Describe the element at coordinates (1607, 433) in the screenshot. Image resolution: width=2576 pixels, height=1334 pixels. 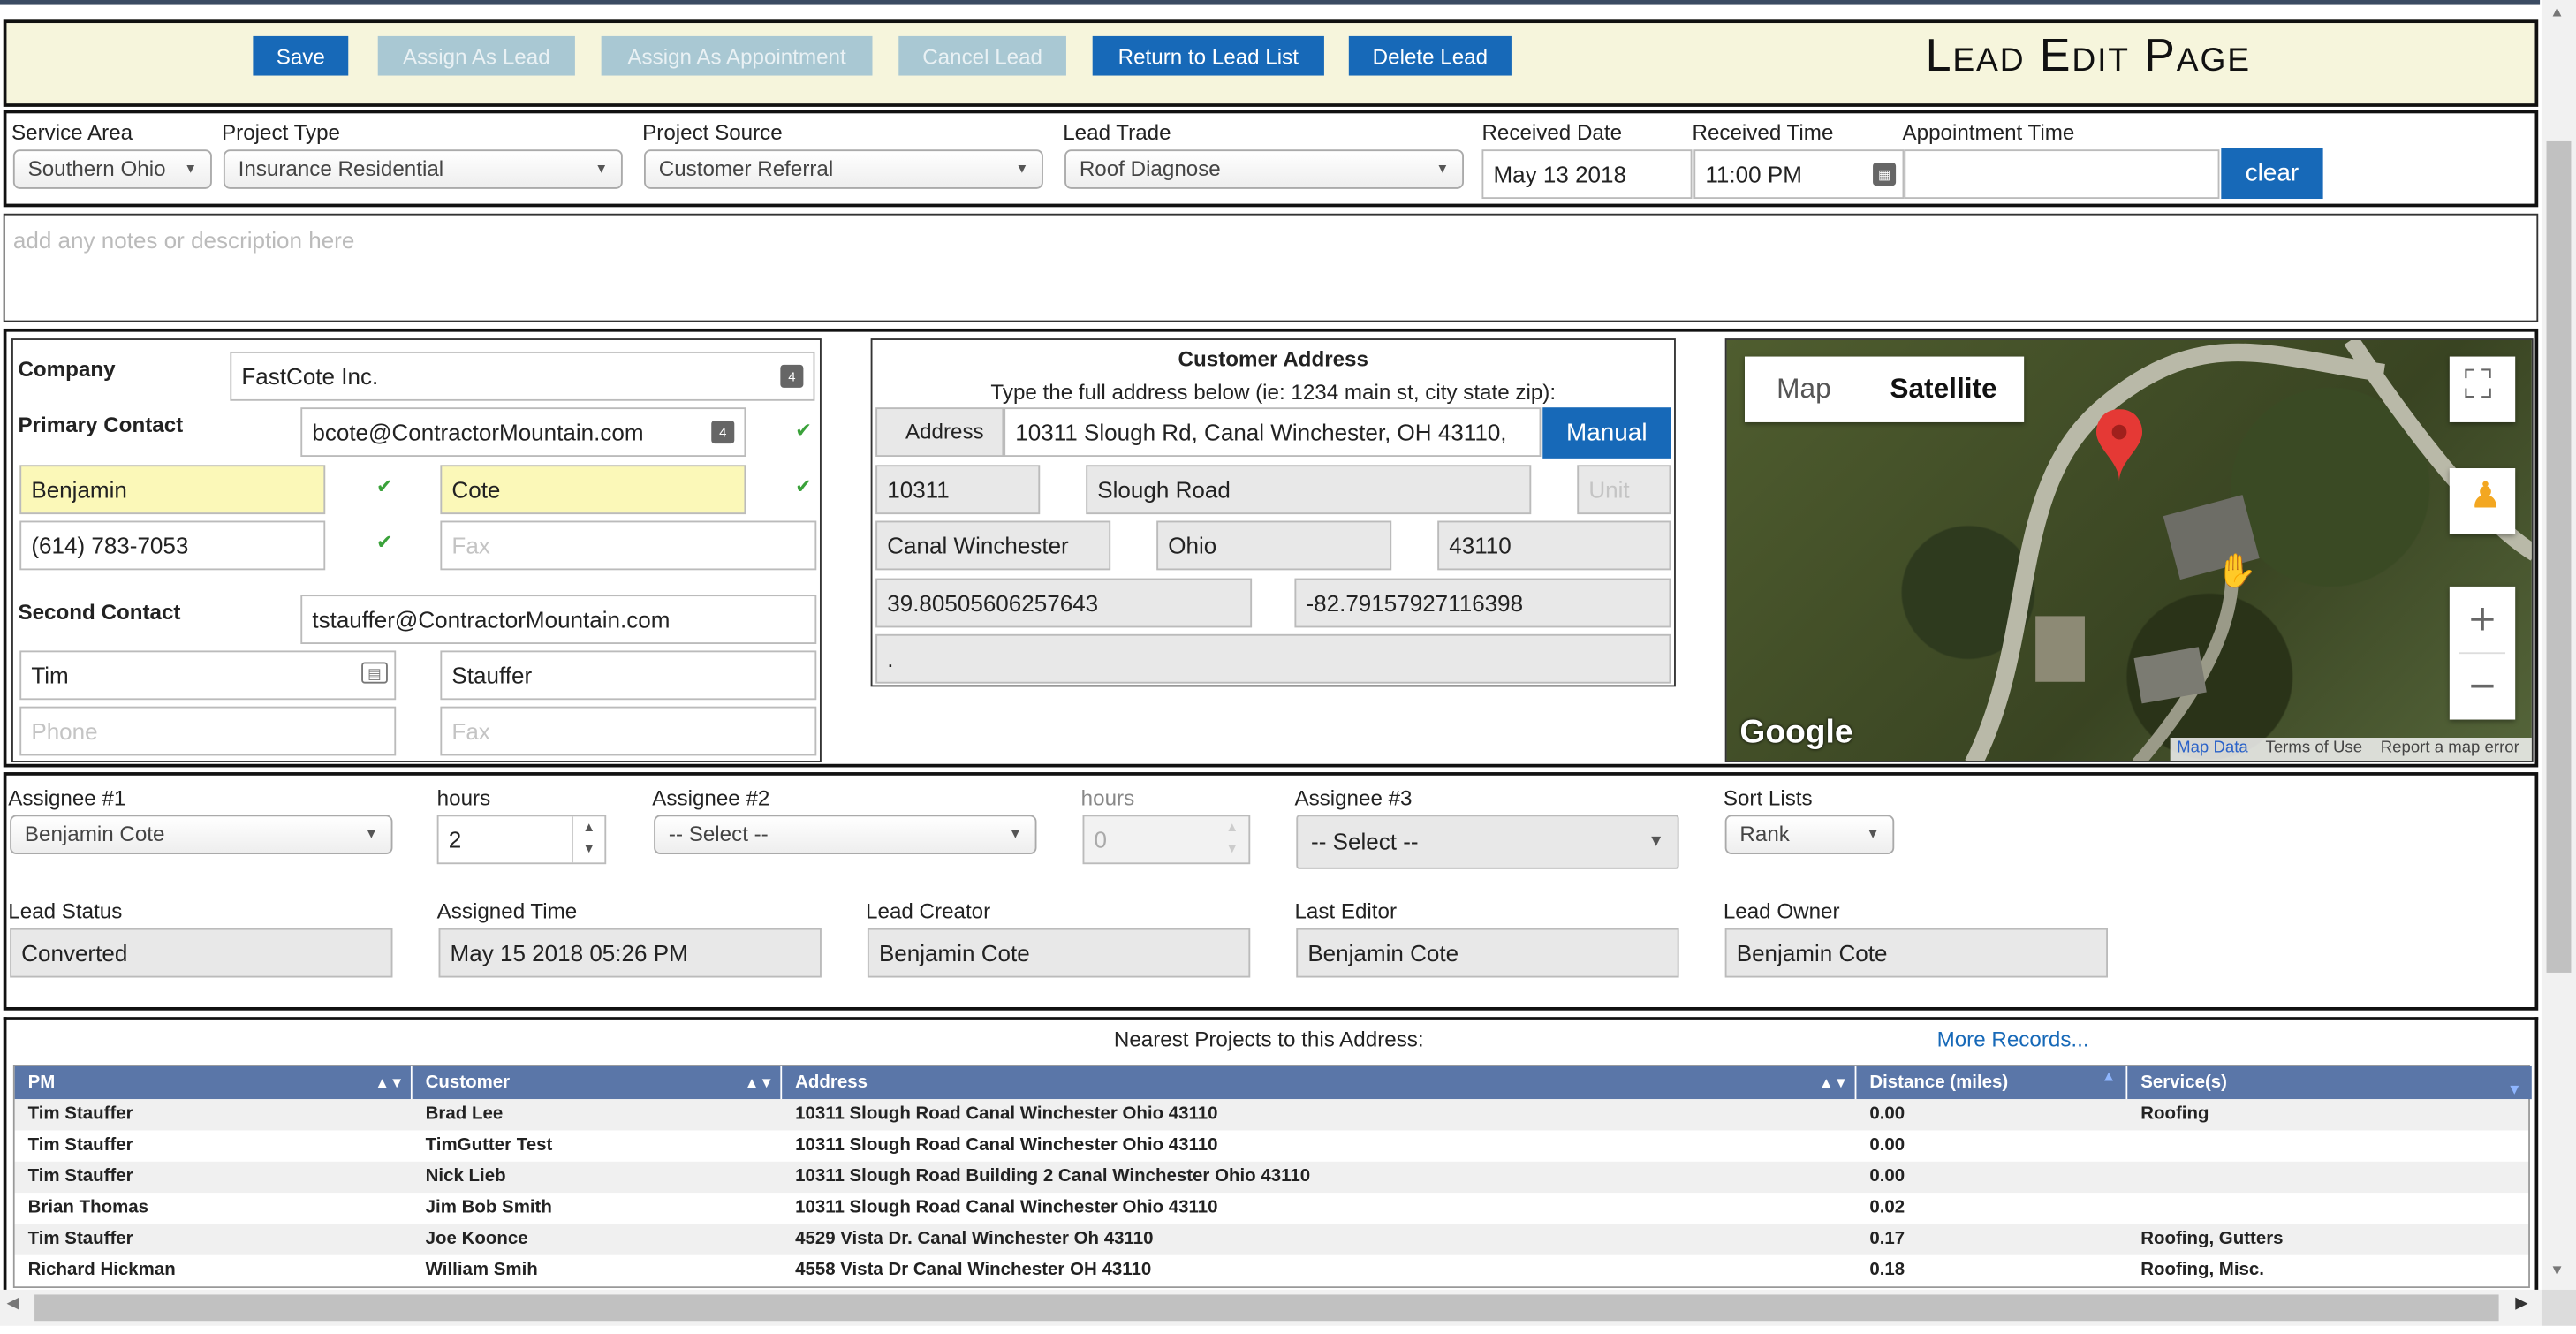
I see `manual-address-button: Manual` at that location.